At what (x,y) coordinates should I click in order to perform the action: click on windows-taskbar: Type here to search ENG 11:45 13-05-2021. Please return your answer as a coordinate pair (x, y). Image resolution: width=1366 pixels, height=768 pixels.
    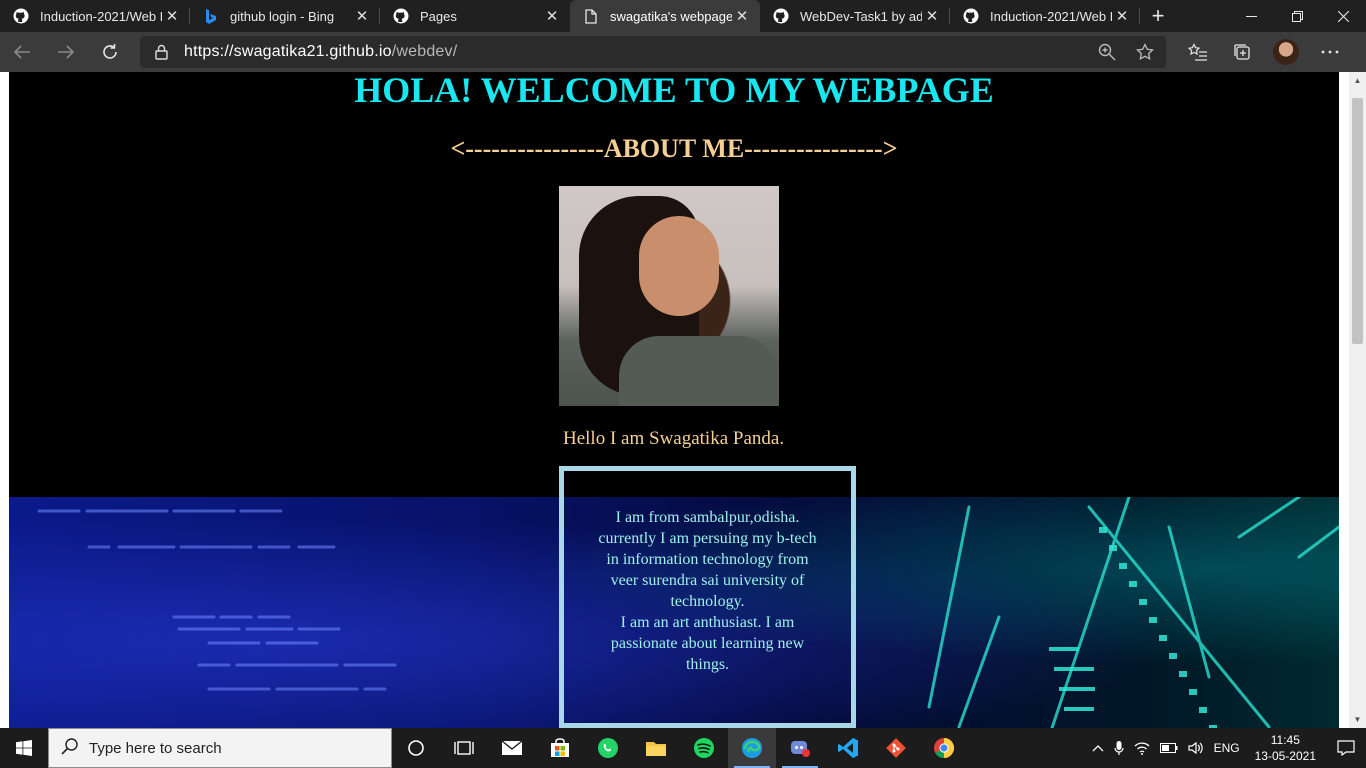
    Looking at the image, I should click on (683, 748).